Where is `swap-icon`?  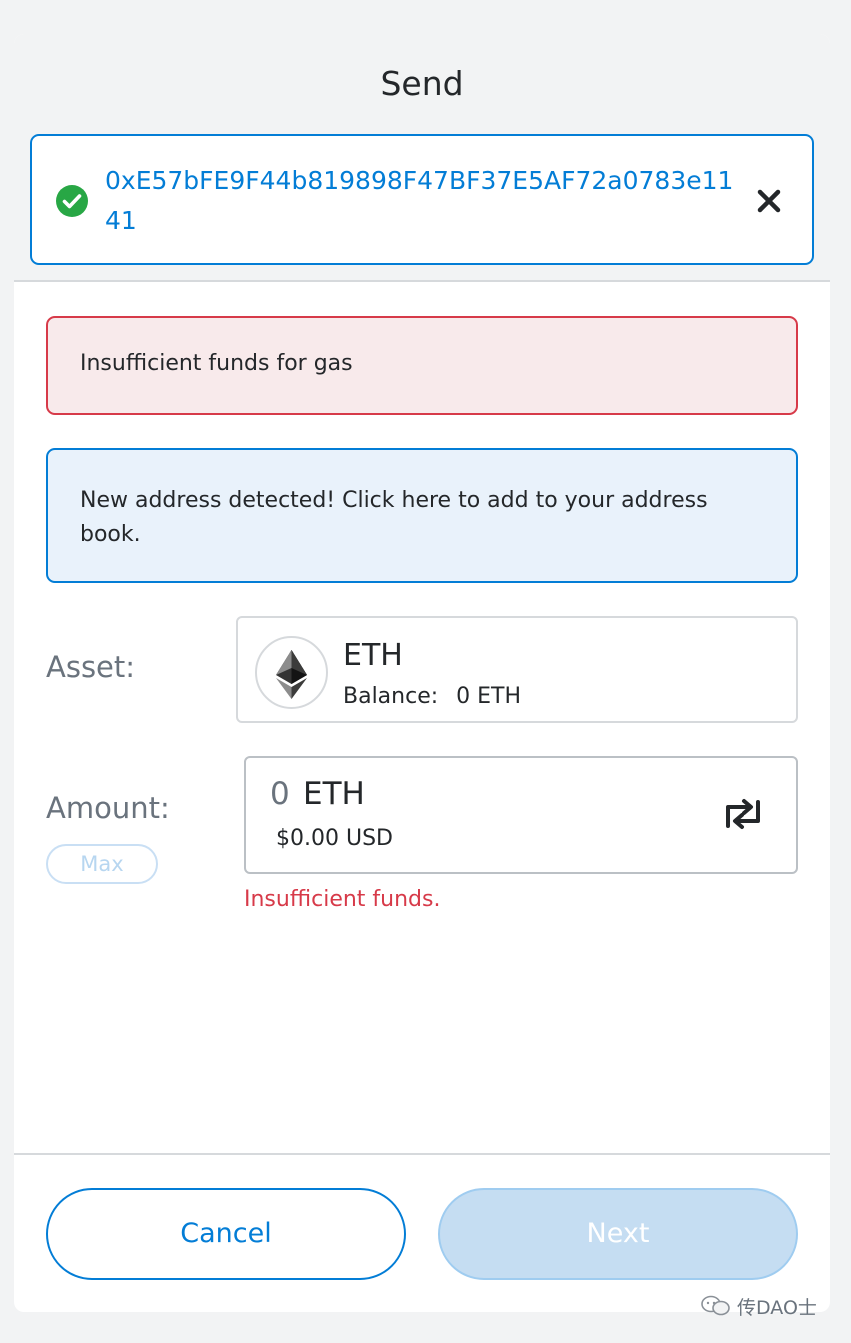
swap-icon is located at coordinates (743, 814).